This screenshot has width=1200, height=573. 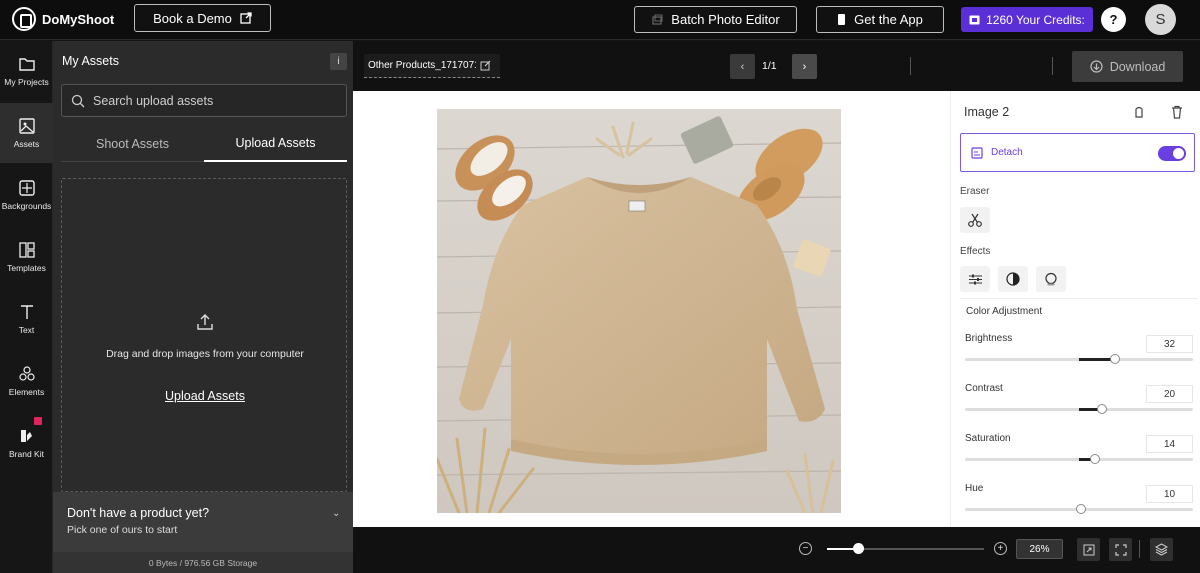 What do you see at coordinates (1160, 19) in the screenshot?
I see `avatar: S` at bounding box center [1160, 19].